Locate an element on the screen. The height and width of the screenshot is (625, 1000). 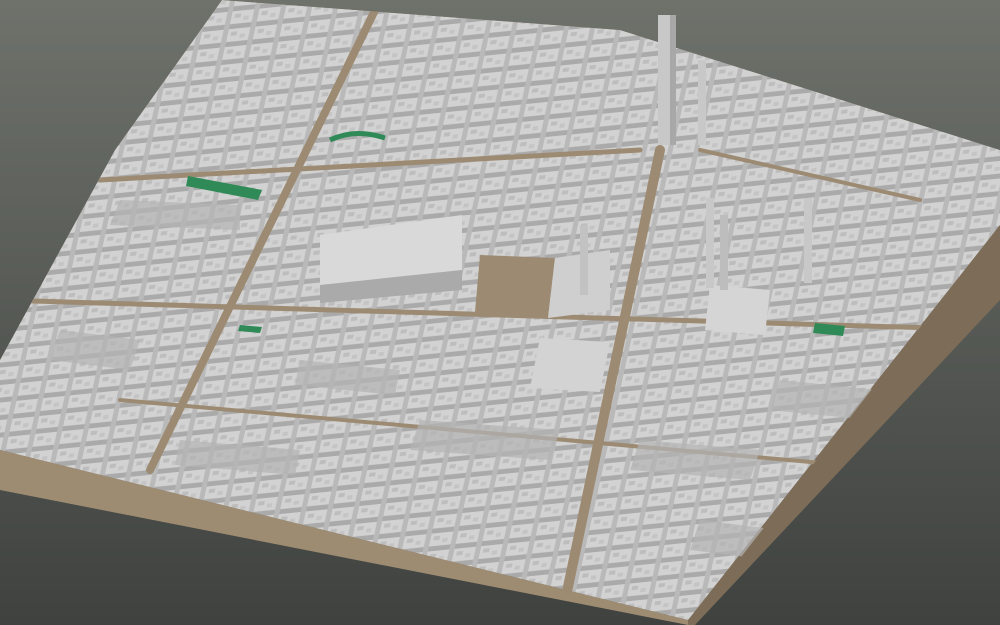
tower-east-a is located at coordinates (702, 102).